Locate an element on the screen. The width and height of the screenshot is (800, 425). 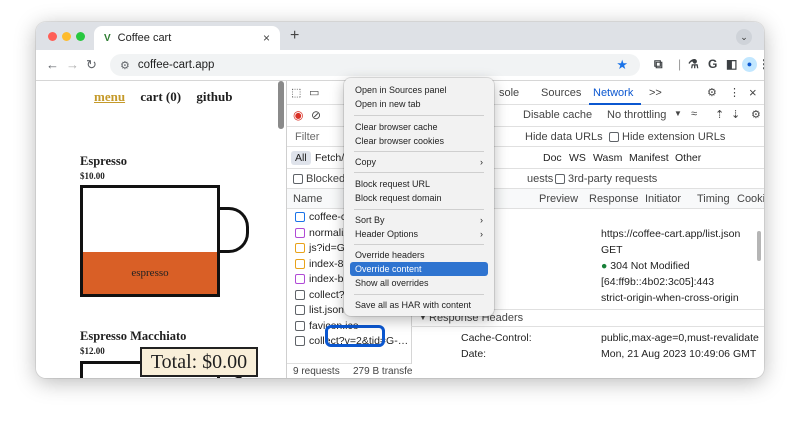
nav-github-link: github is located at coordinates (214, 96).